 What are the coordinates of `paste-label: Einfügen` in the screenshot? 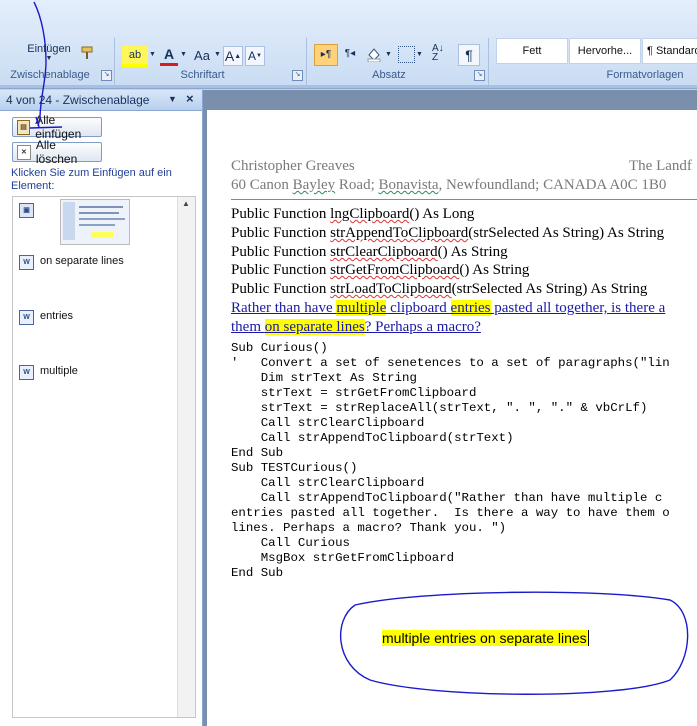 It's located at (49, 49).